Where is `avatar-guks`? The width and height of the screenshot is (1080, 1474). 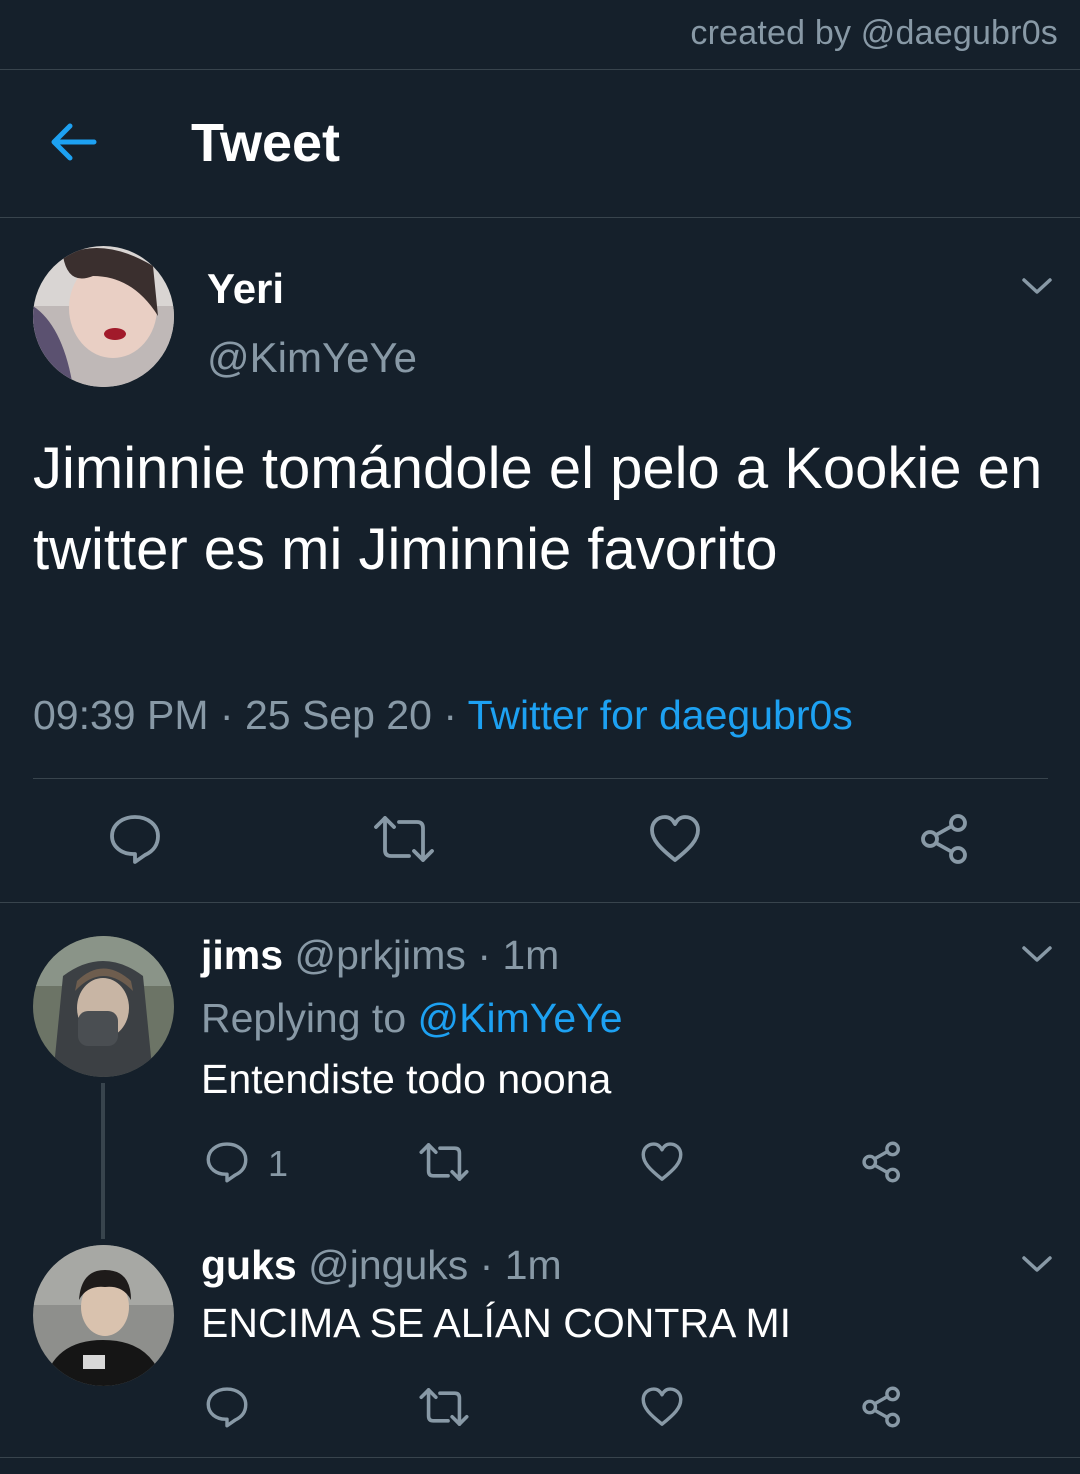 avatar-guks is located at coordinates (103, 1315).